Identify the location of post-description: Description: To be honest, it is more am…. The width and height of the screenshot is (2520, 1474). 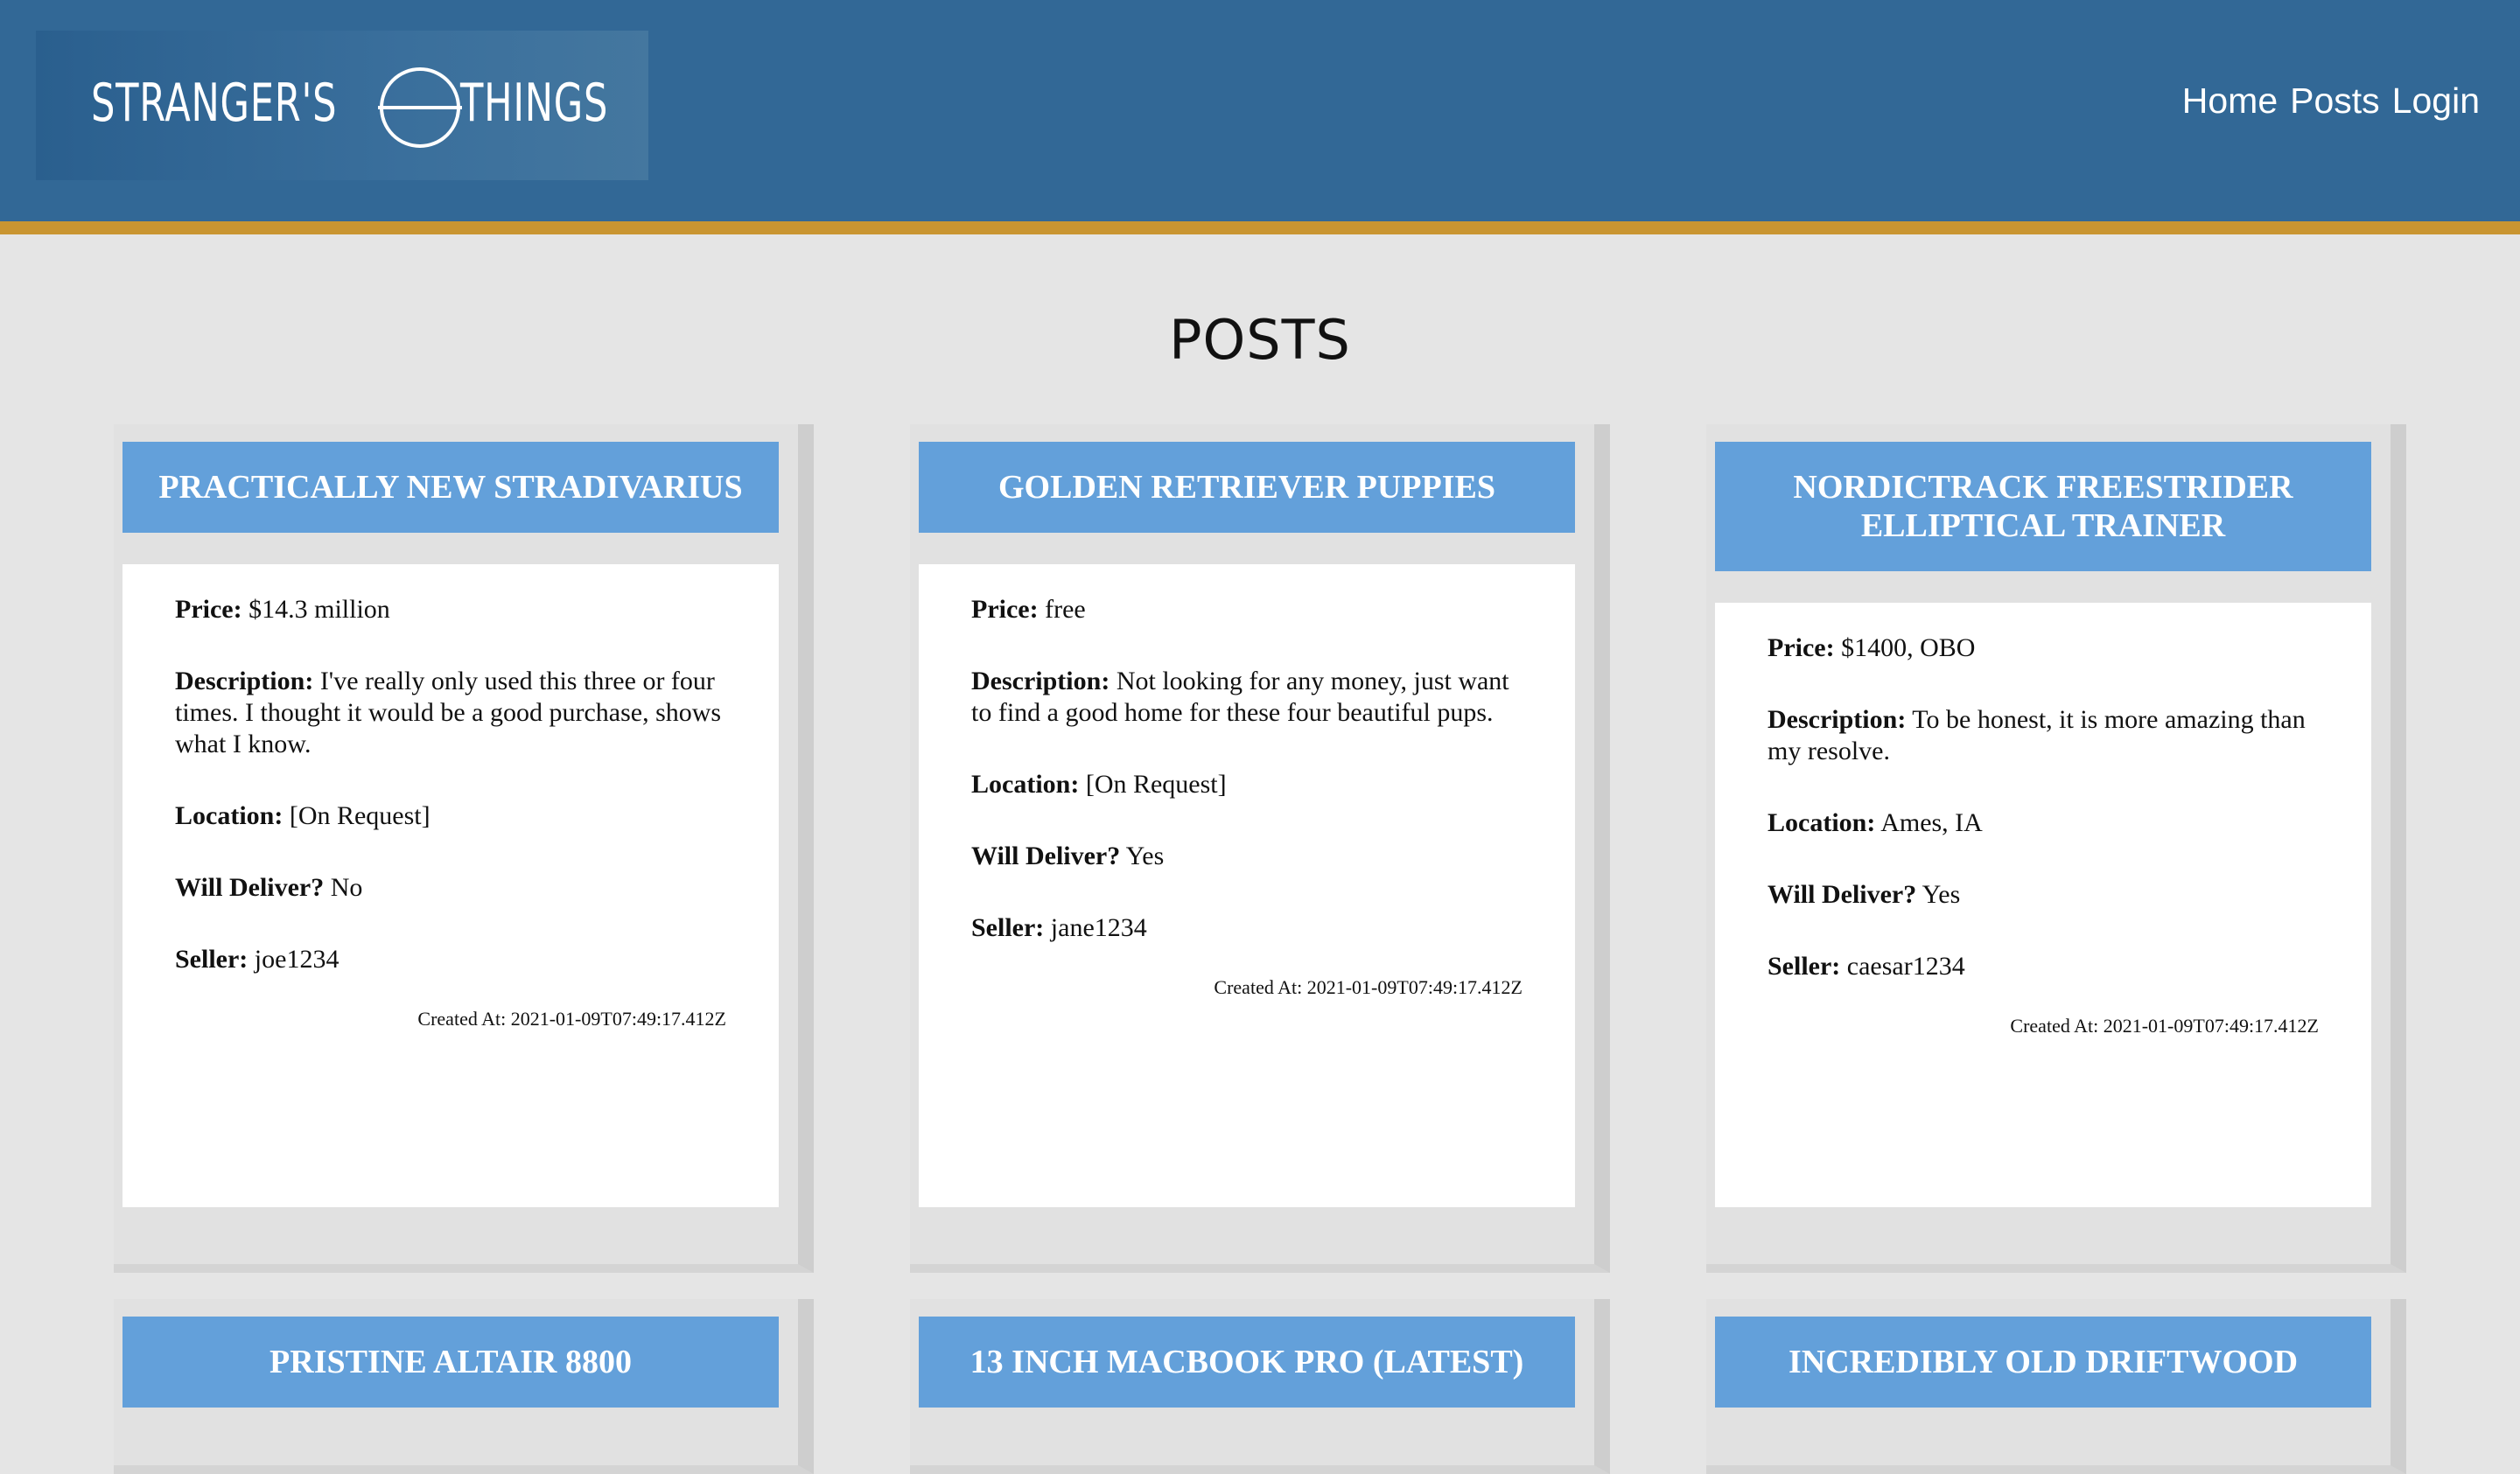
(2037, 735).